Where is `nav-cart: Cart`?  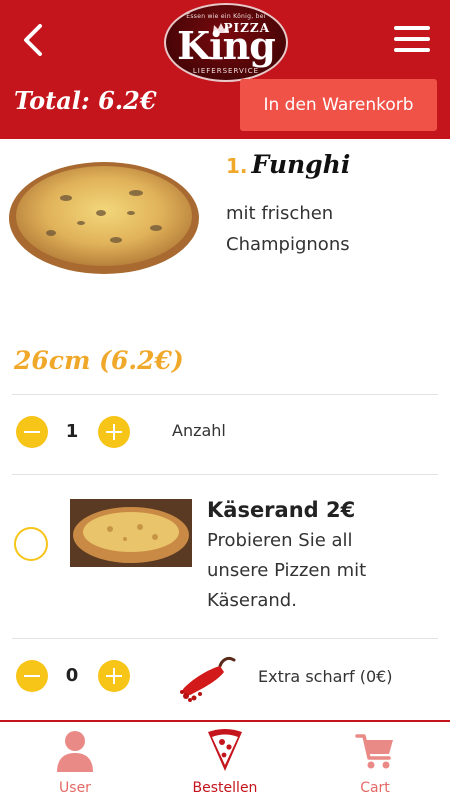
nav-cart: Cart is located at coordinates (375, 761).